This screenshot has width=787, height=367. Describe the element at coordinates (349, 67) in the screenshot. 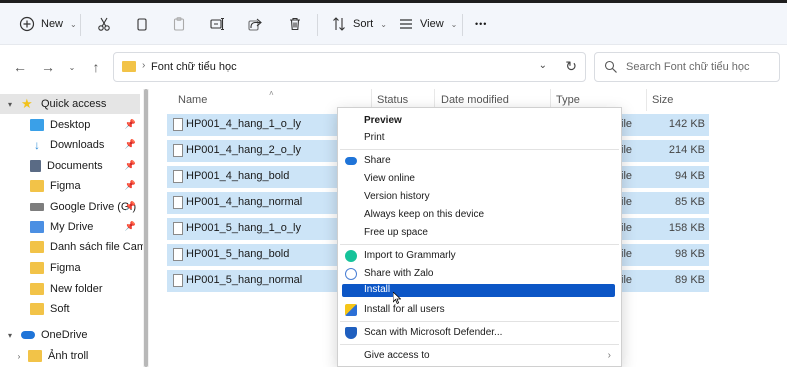

I see `address-bar: › Font chữ tiểu học ⌄ ↻` at that location.